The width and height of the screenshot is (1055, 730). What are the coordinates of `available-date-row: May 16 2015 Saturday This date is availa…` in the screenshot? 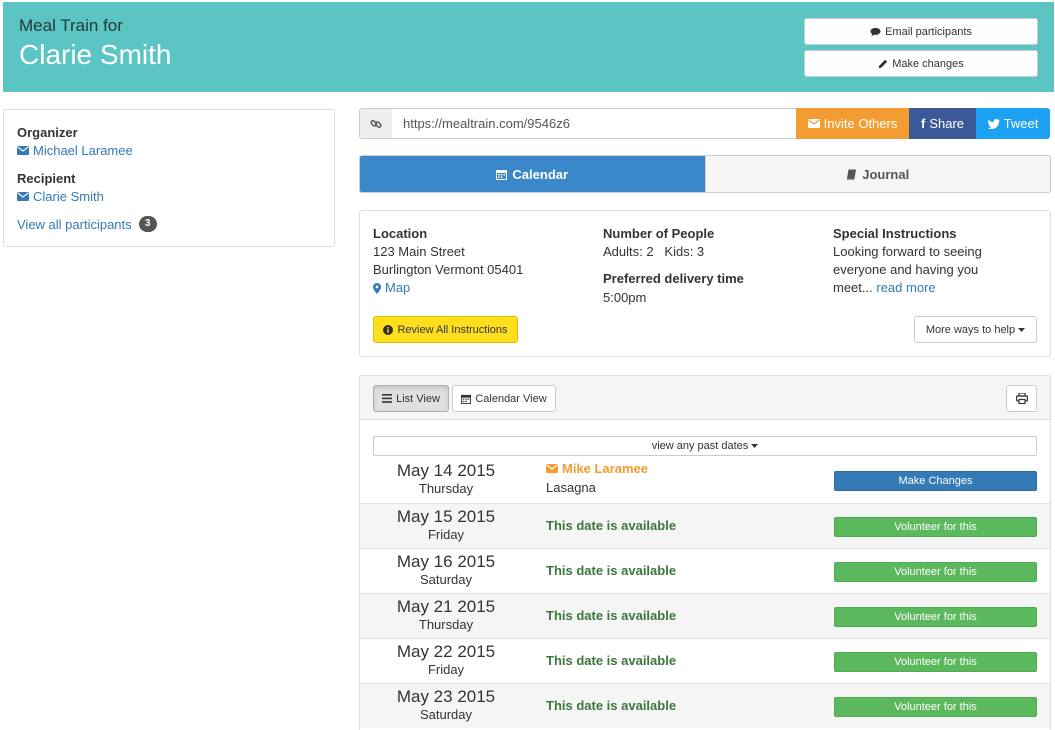 It's located at (705, 570).